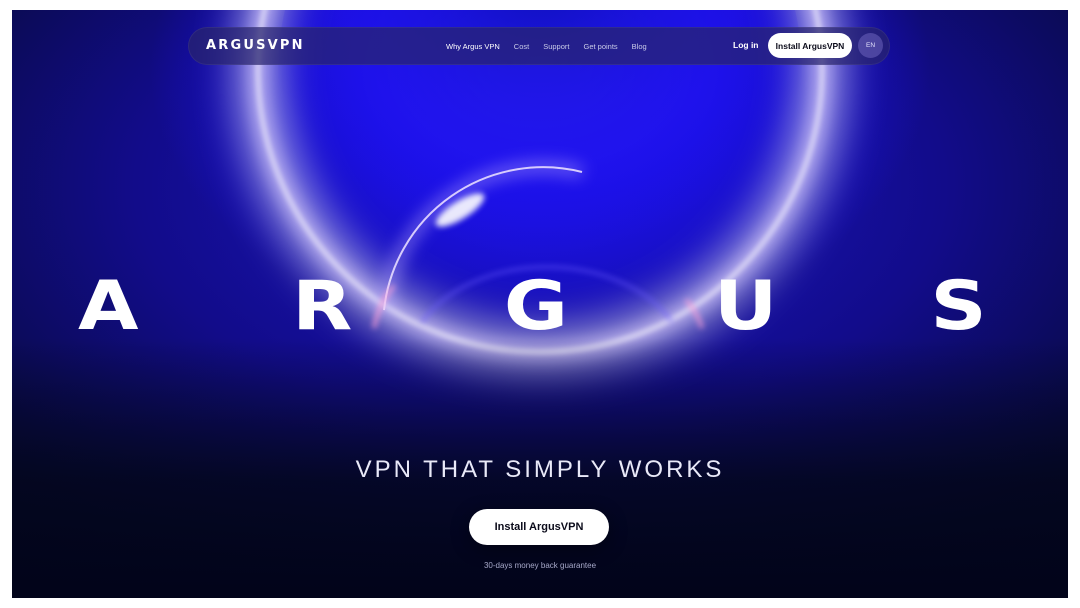  I want to click on nav-link-cost: Cost, so click(521, 46).